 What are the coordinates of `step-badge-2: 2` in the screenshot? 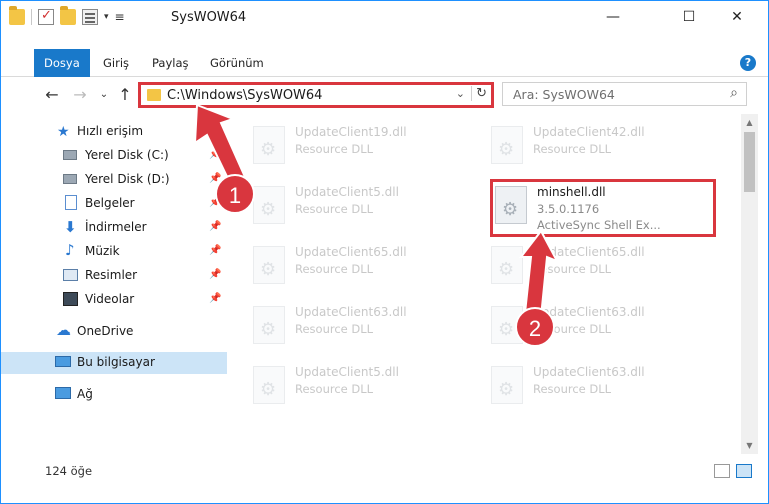 It's located at (535, 327).